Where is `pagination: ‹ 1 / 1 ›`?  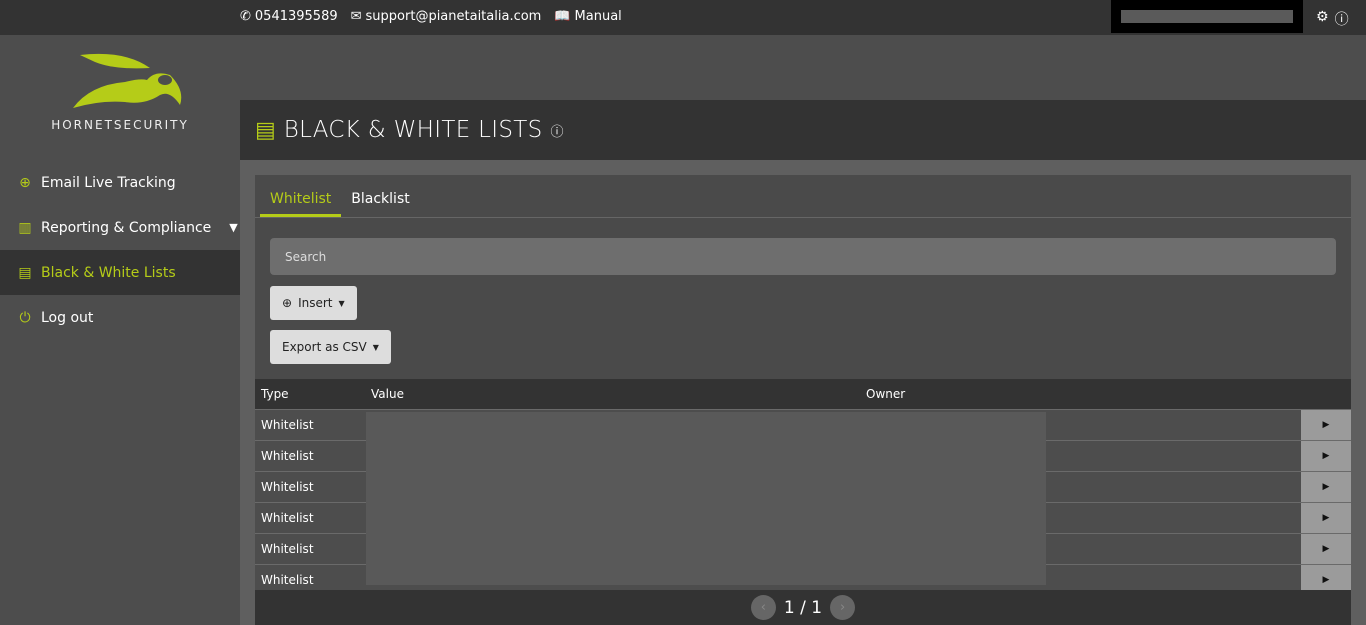 pagination: ‹ 1 / 1 › is located at coordinates (803, 607).